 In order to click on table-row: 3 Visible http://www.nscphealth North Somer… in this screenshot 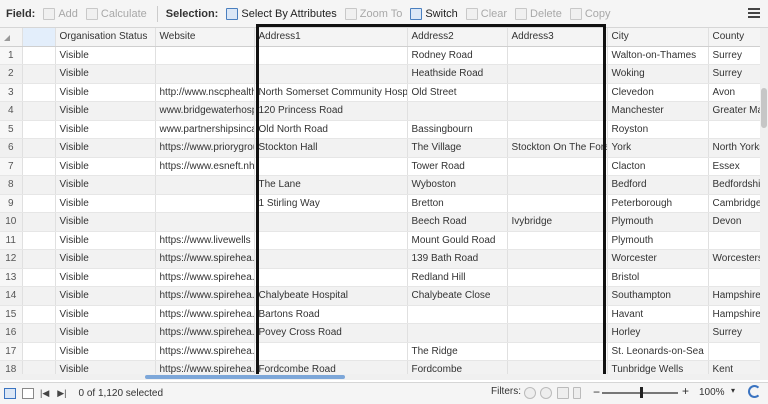, I will do `click(383, 92)`.